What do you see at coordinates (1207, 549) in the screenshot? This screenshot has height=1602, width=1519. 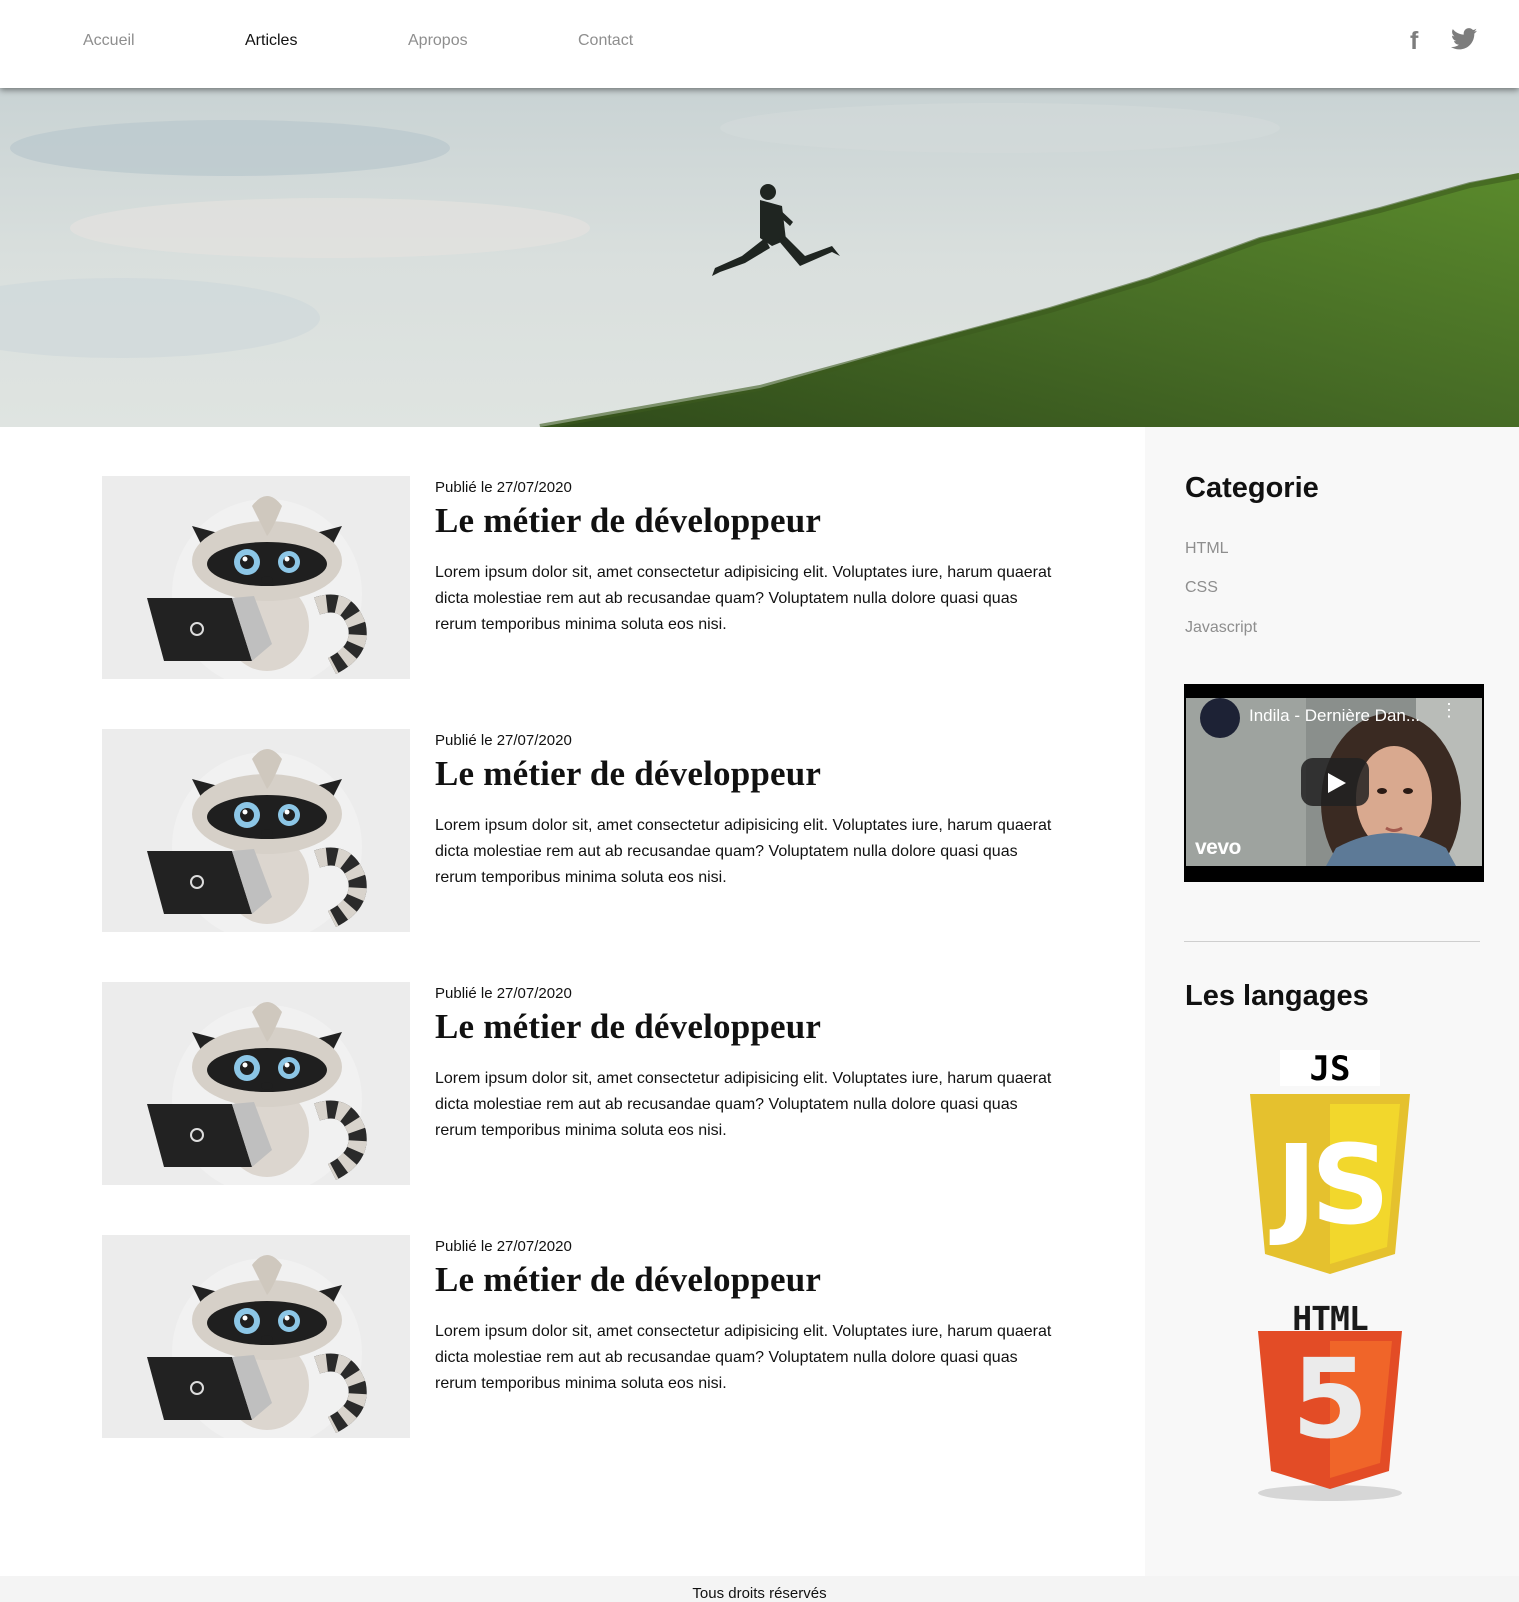 I see `category-link-html: HTML` at bounding box center [1207, 549].